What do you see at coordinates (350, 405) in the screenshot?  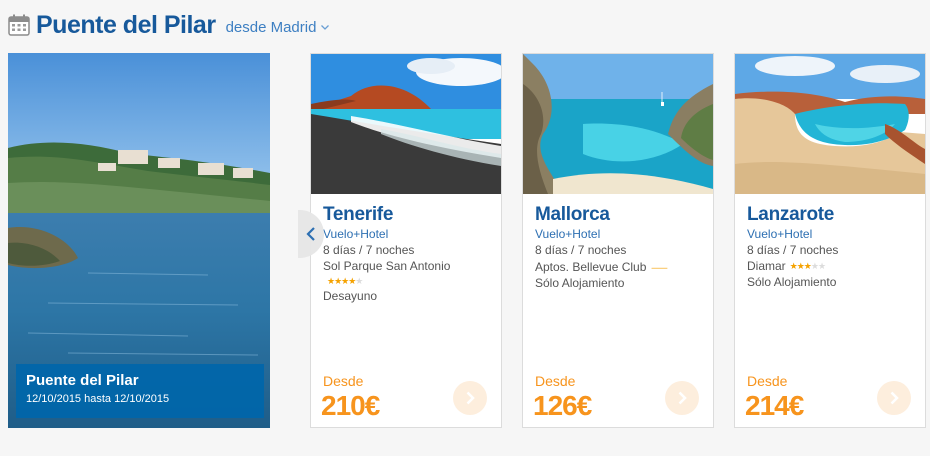 I see `price: 210€` at bounding box center [350, 405].